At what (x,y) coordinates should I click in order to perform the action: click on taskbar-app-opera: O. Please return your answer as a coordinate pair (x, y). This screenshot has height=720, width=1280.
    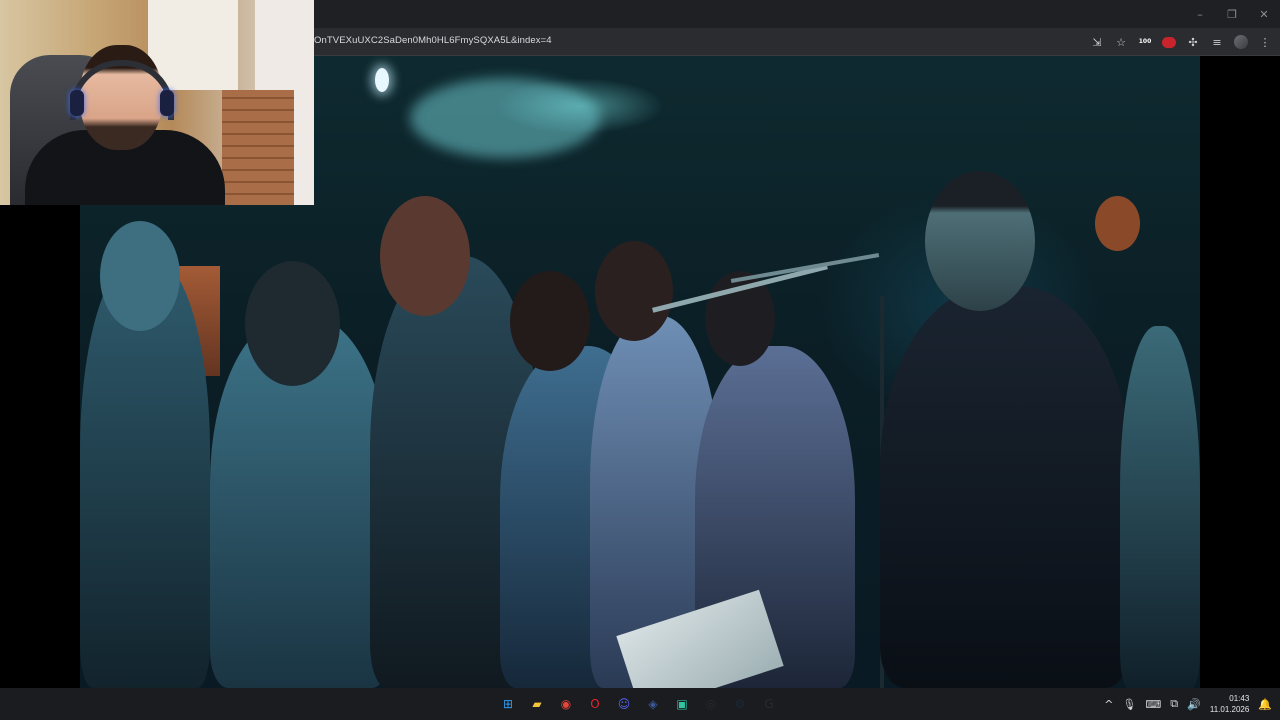
    Looking at the image, I should click on (595, 704).